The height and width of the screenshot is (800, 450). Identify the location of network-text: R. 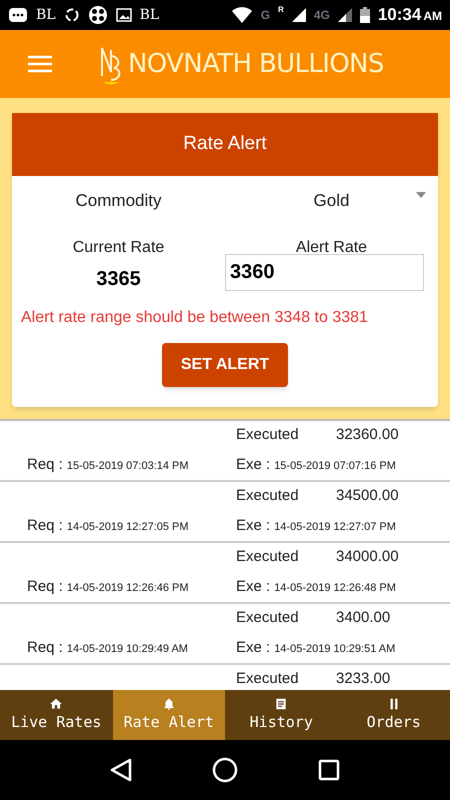
(281, 10).